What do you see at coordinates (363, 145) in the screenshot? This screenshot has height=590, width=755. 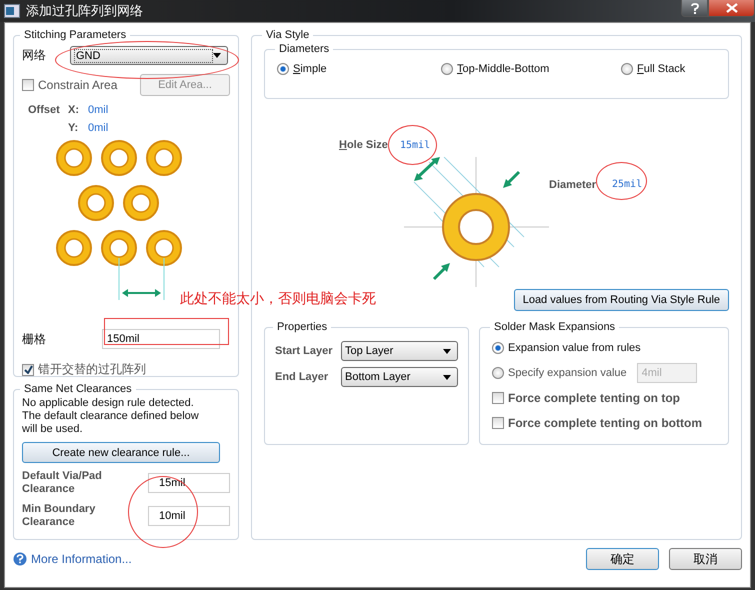 I see `hole-size-label: Hole Size` at bounding box center [363, 145].